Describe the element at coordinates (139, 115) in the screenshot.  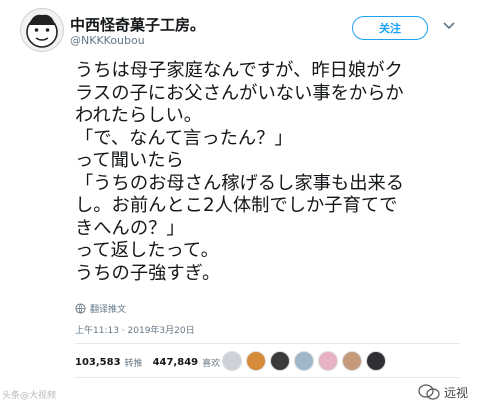
I see `tweet-line: われたらしい。` at that location.